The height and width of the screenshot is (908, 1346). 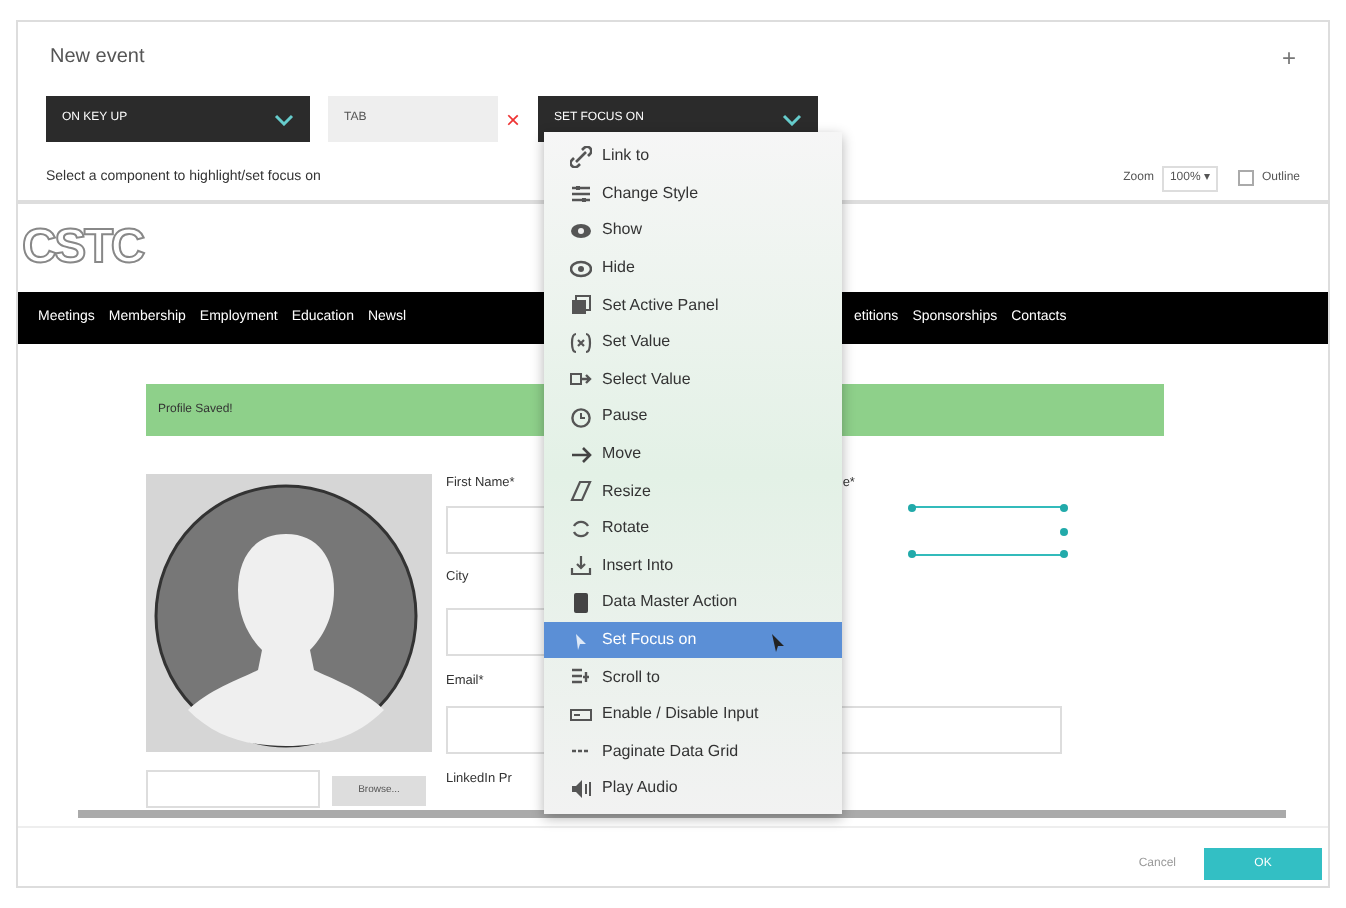 What do you see at coordinates (97, 58) in the screenshot?
I see `dialog-title: New event` at bounding box center [97, 58].